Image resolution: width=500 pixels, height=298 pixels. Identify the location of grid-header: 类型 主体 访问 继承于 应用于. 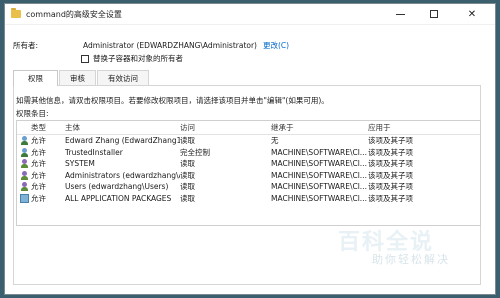
(248, 128).